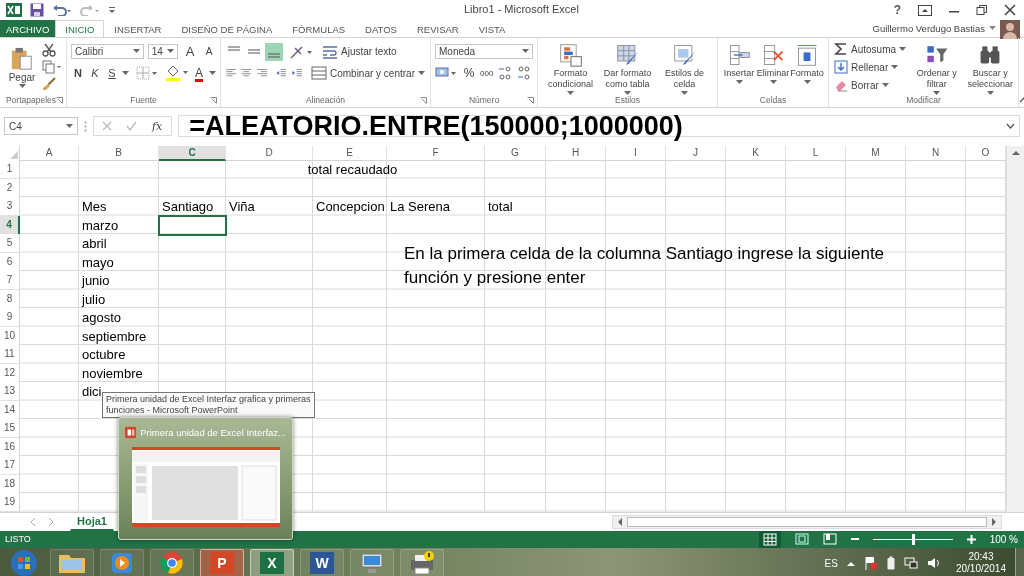 This screenshot has height=576, width=1024. I want to click on row-header: 17, so click(10, 465).